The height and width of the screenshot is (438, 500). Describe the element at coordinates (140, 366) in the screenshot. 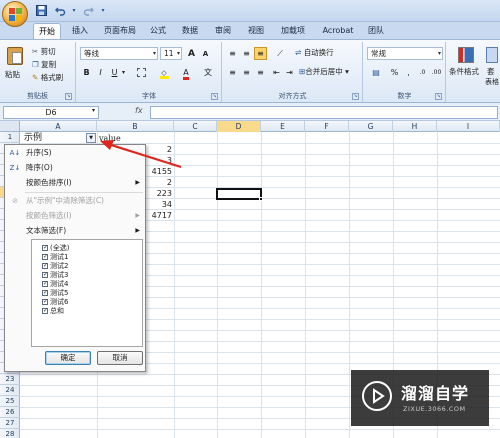

I see `resize-grip-icon: ⋰` at that location.